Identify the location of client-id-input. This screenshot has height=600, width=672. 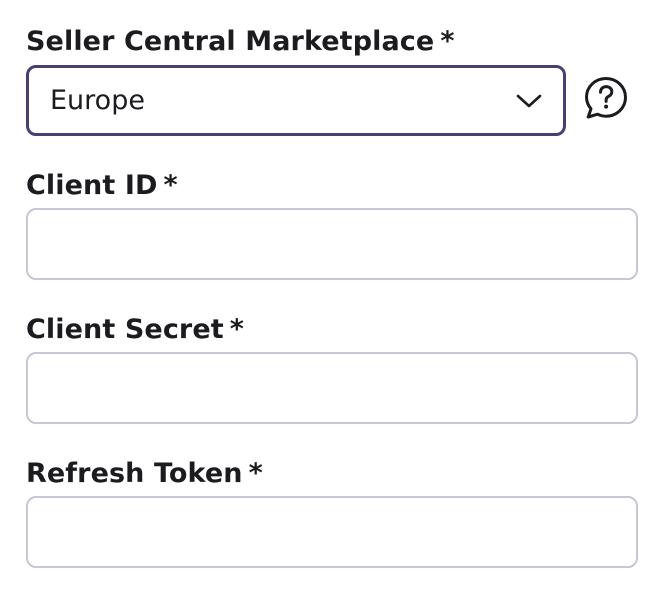
(332, 244).